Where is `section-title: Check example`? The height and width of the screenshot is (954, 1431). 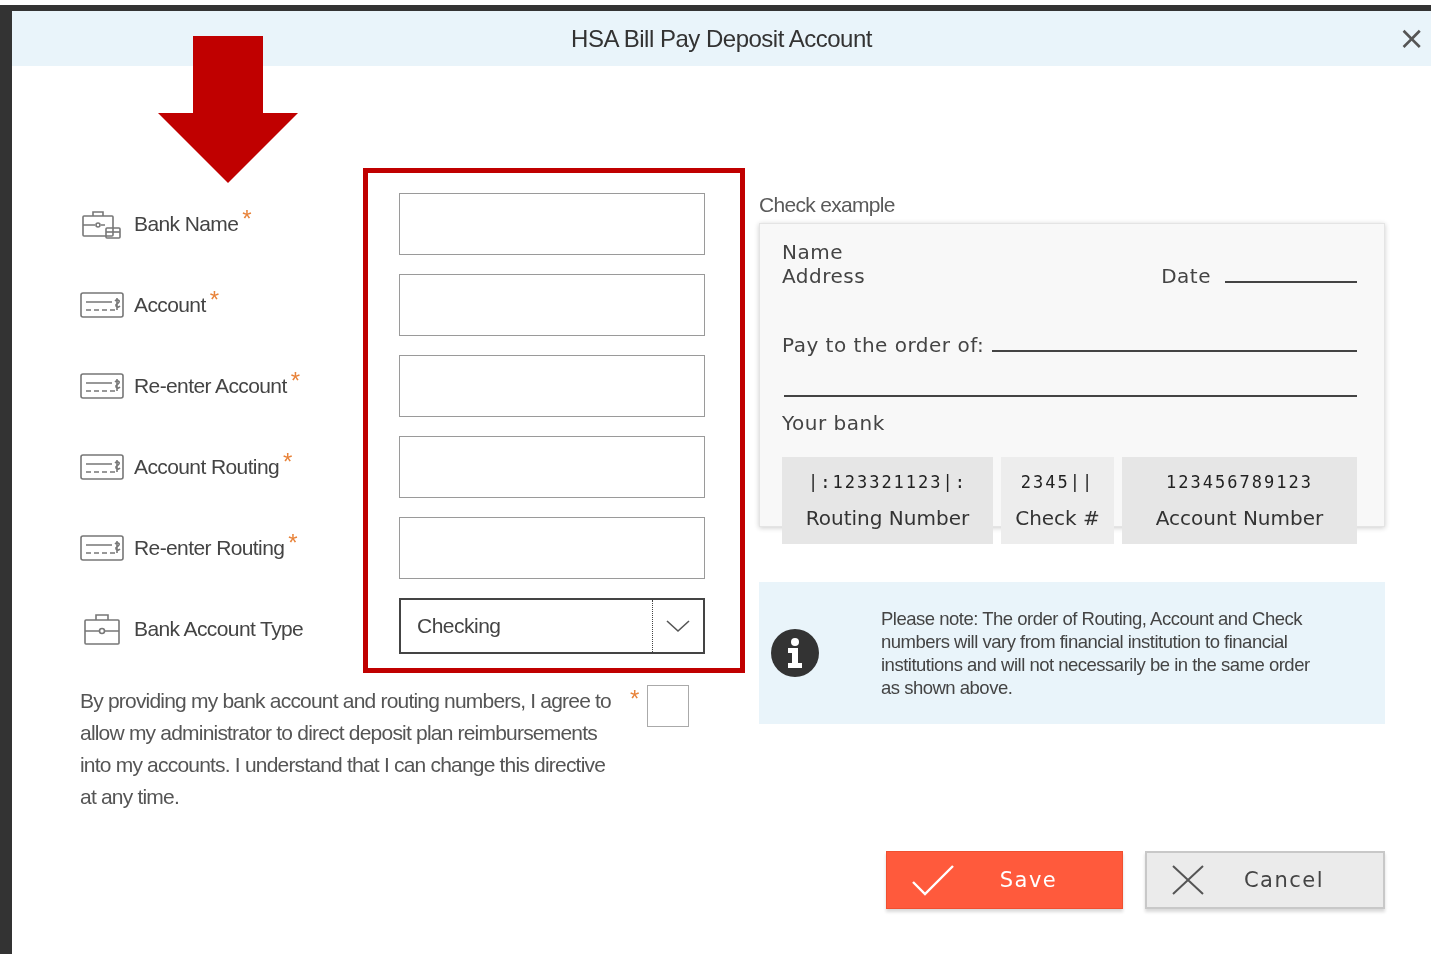
section-title: Check example is located at coordinates (827, 205).